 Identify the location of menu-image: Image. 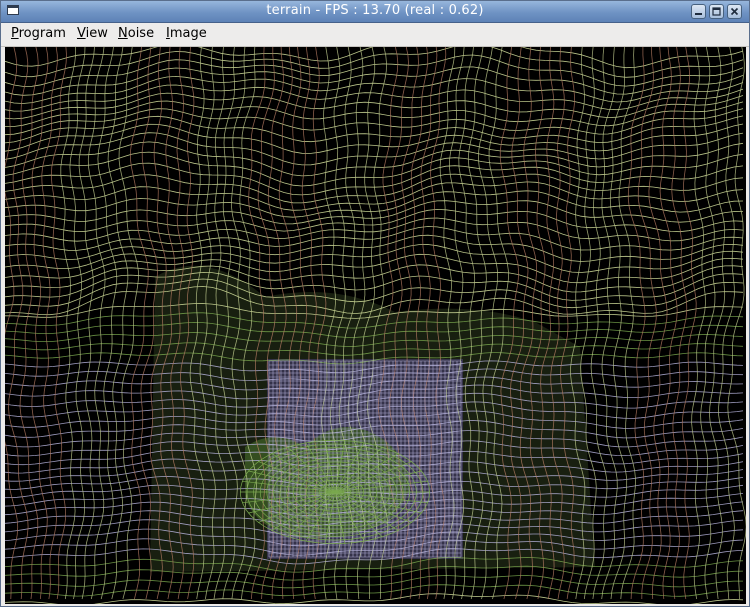
(186, 33).